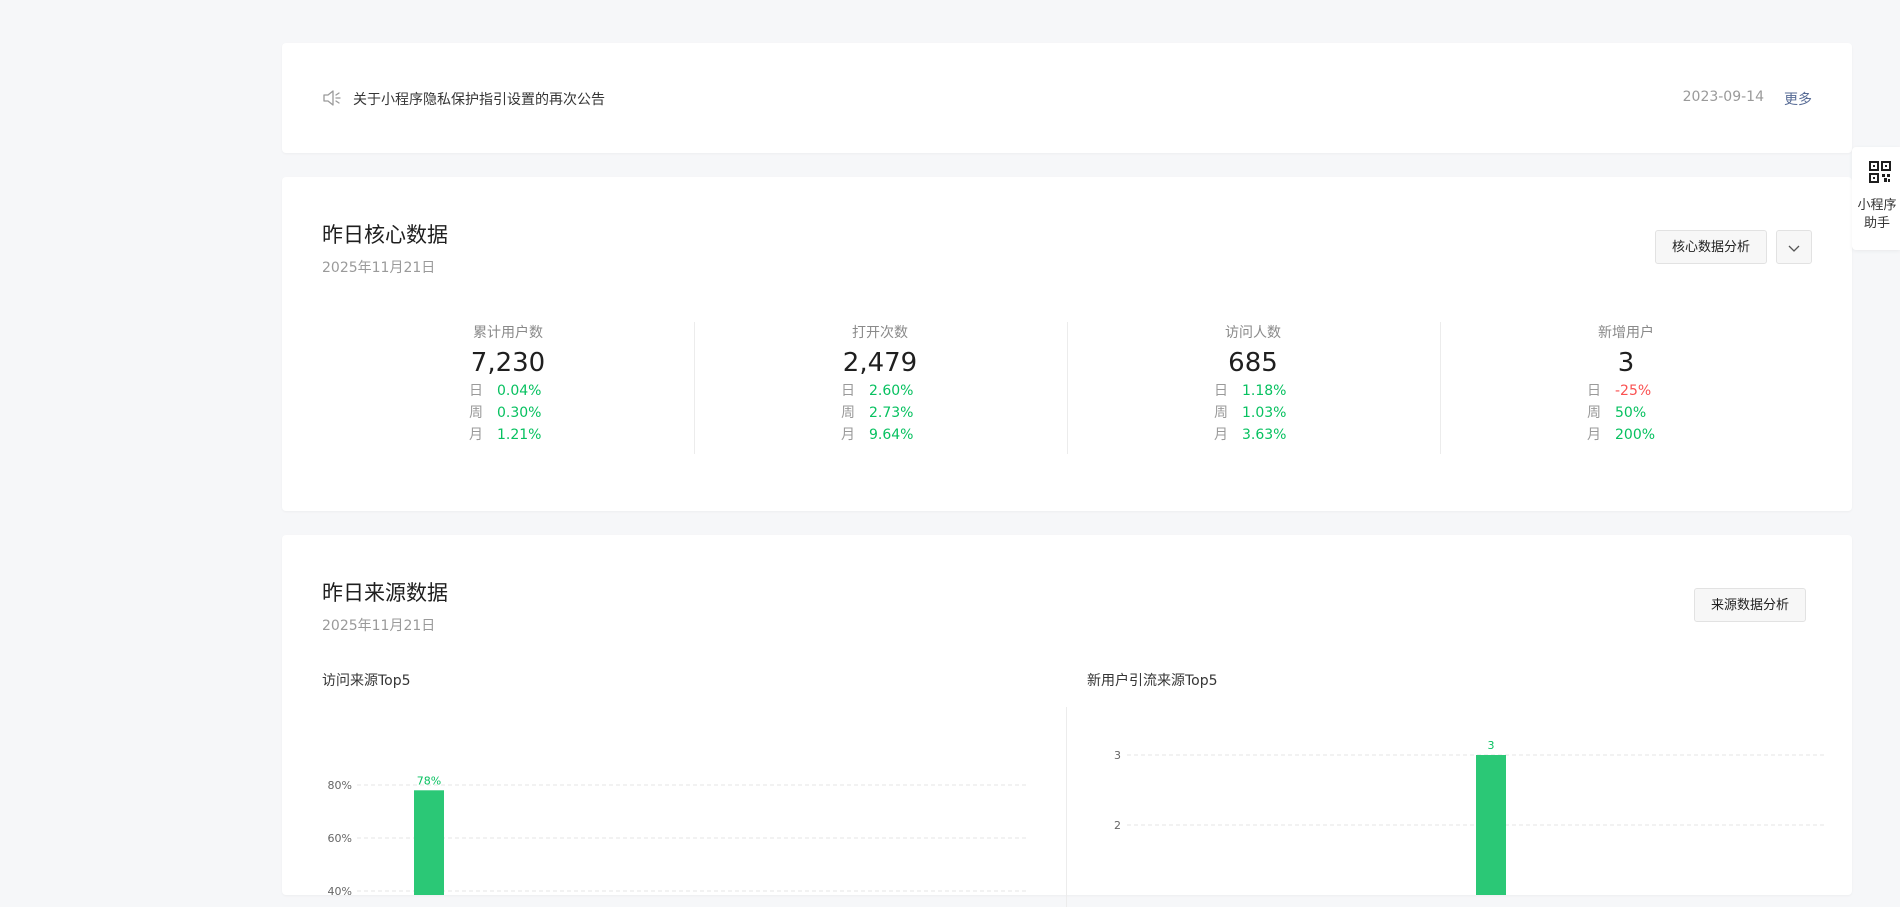 The image size is (1900, 907). I want to click on helper-label-line1: 小程序, so click(1877, 205).